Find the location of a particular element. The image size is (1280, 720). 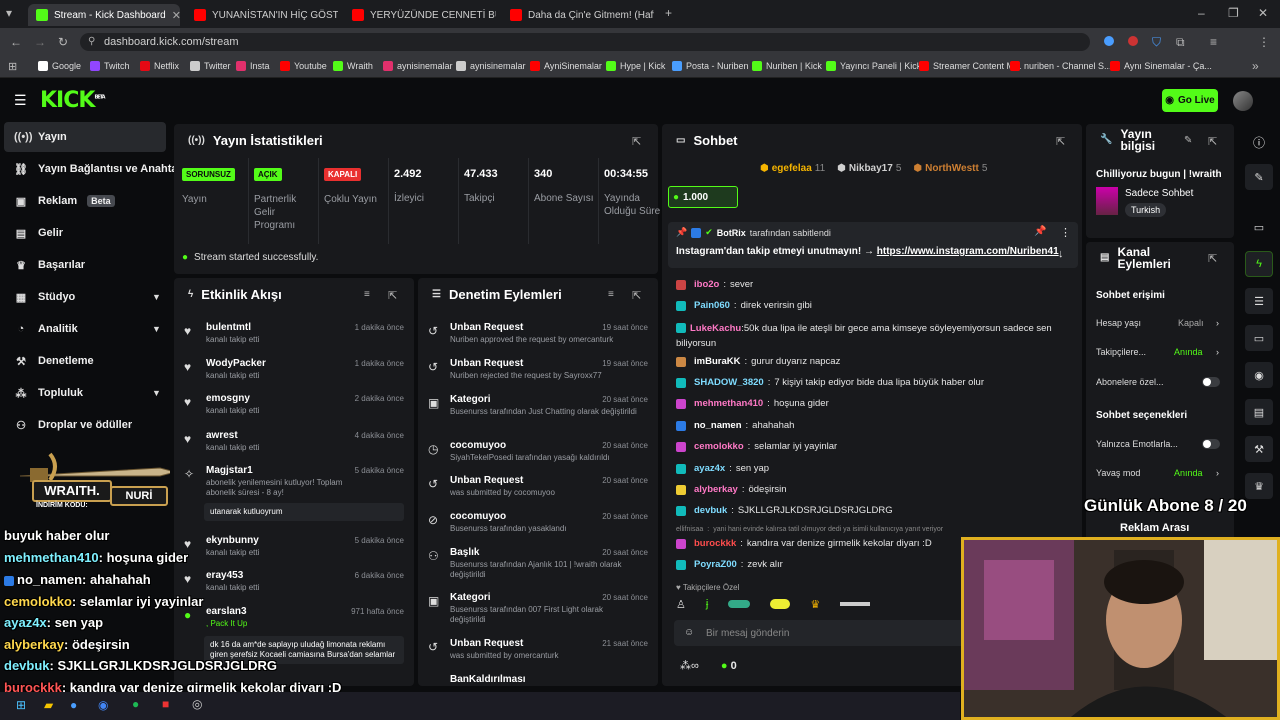

chat-message: no_namen: ahahahah is located at coordinates (735, 425).